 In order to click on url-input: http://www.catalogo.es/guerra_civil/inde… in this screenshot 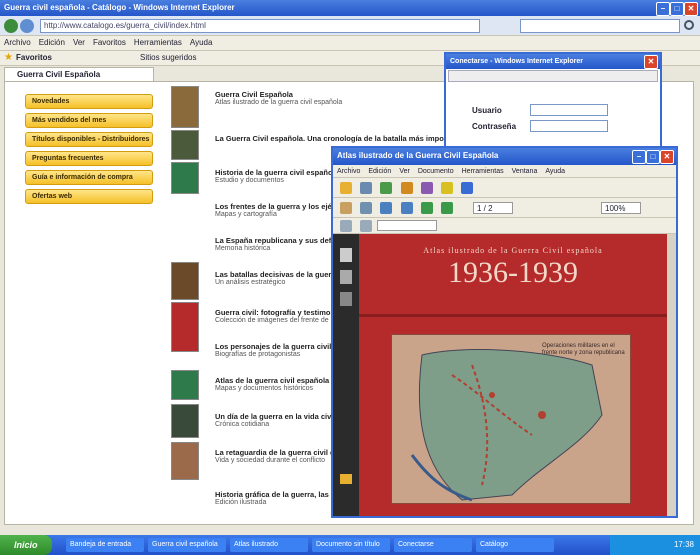, I will do `click(260, 26)`.